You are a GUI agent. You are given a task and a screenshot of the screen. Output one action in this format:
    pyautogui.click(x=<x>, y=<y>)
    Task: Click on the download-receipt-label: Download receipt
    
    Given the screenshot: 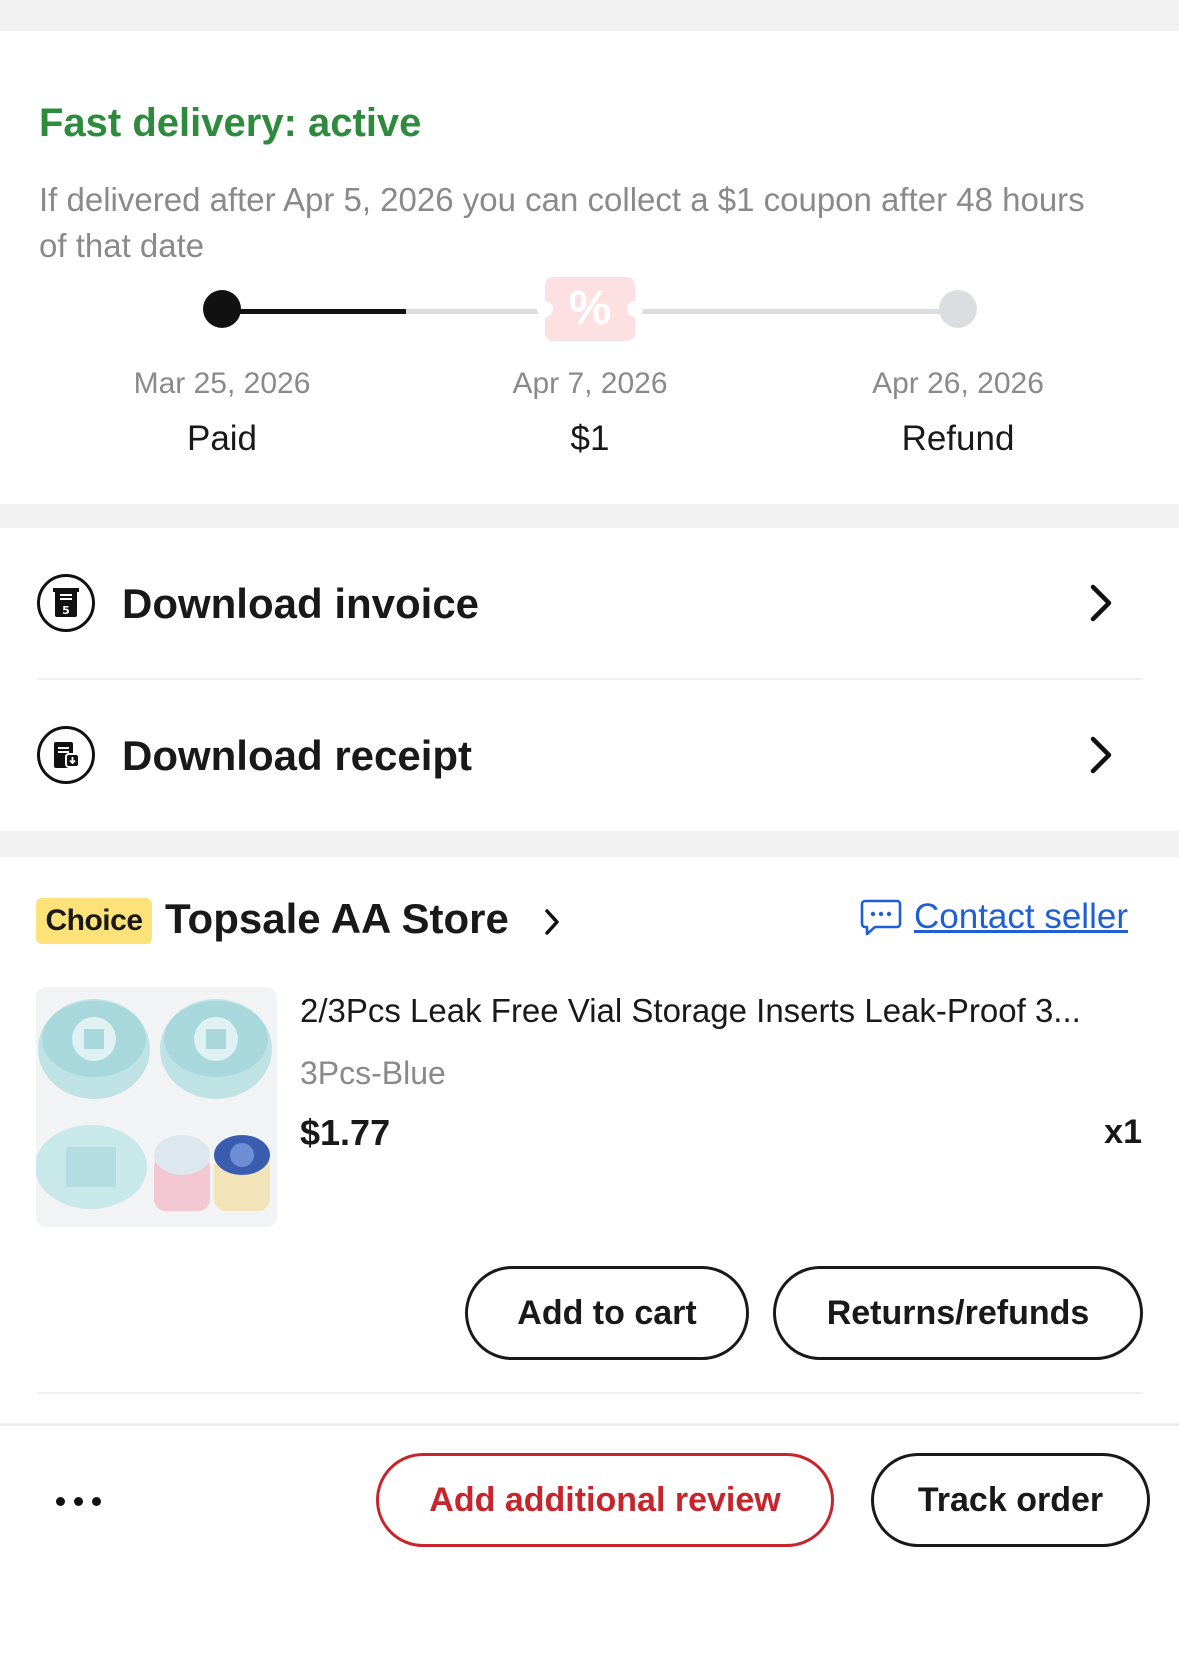 What is the action you would take?
    pyautogui.click(x=297, y=755)
    